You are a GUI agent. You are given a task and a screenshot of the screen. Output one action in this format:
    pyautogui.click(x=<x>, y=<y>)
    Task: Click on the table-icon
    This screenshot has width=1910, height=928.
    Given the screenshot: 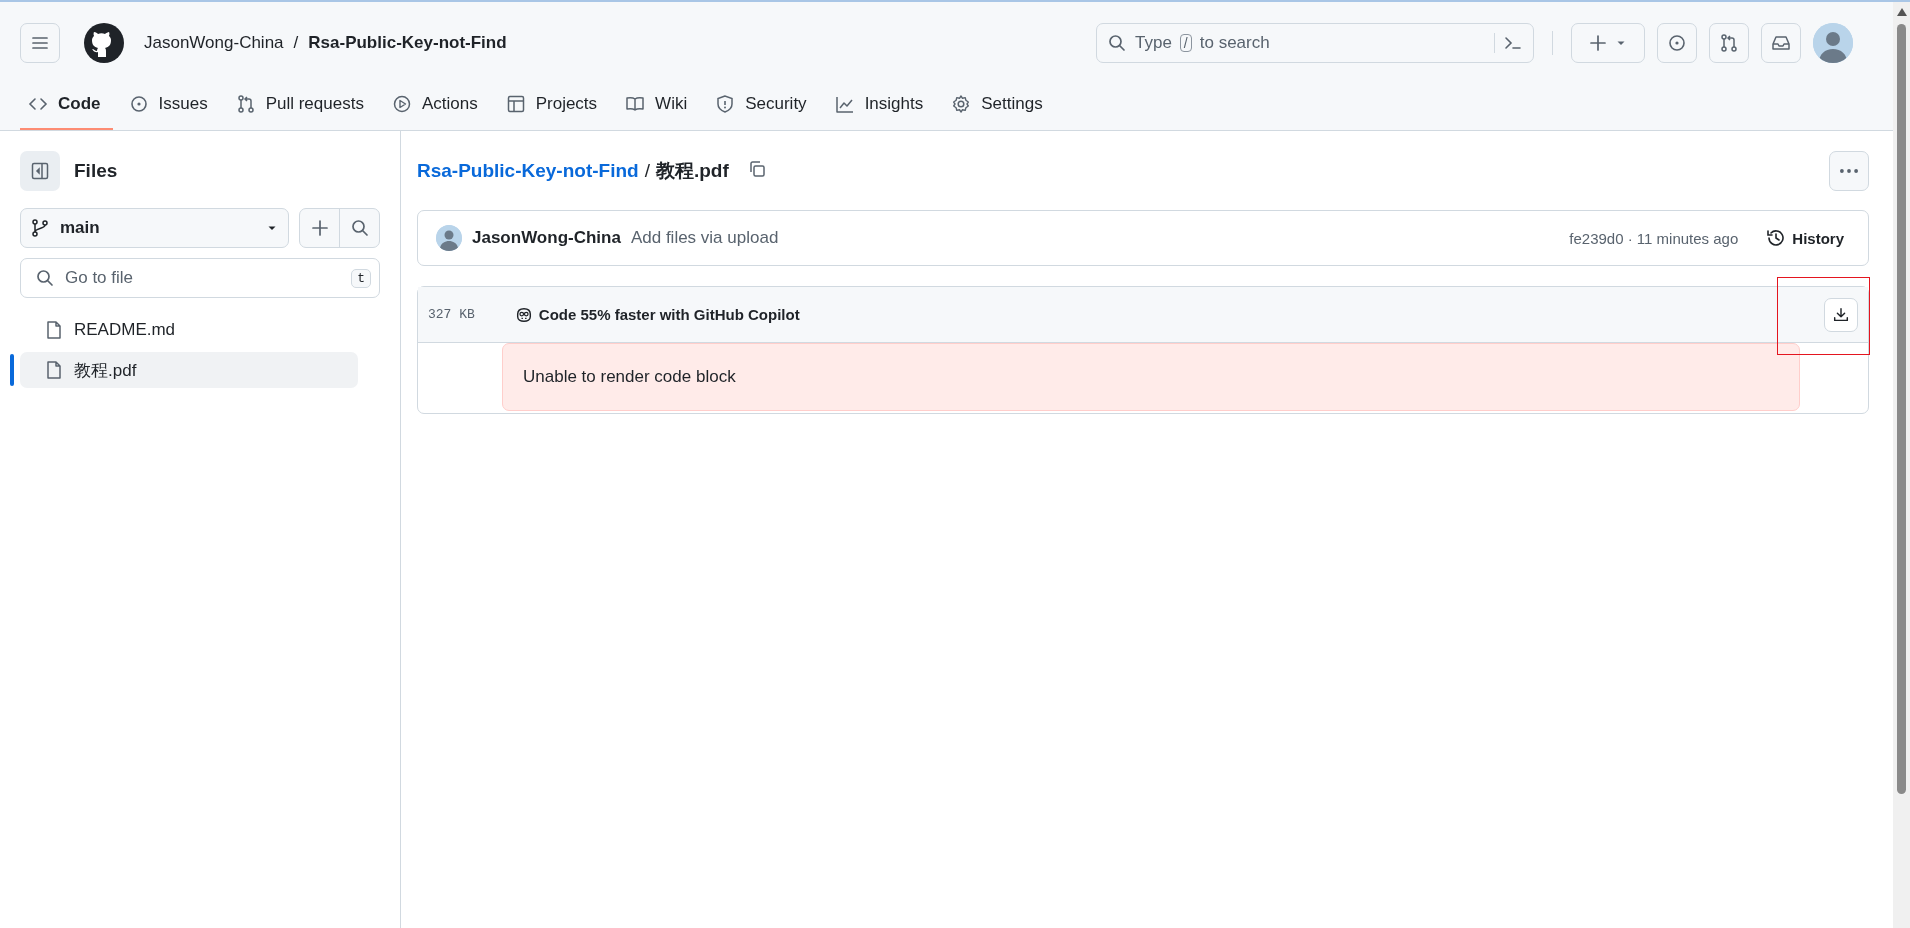 What is the action you would take?
    pyautogui.click(x=515, y=104)
    